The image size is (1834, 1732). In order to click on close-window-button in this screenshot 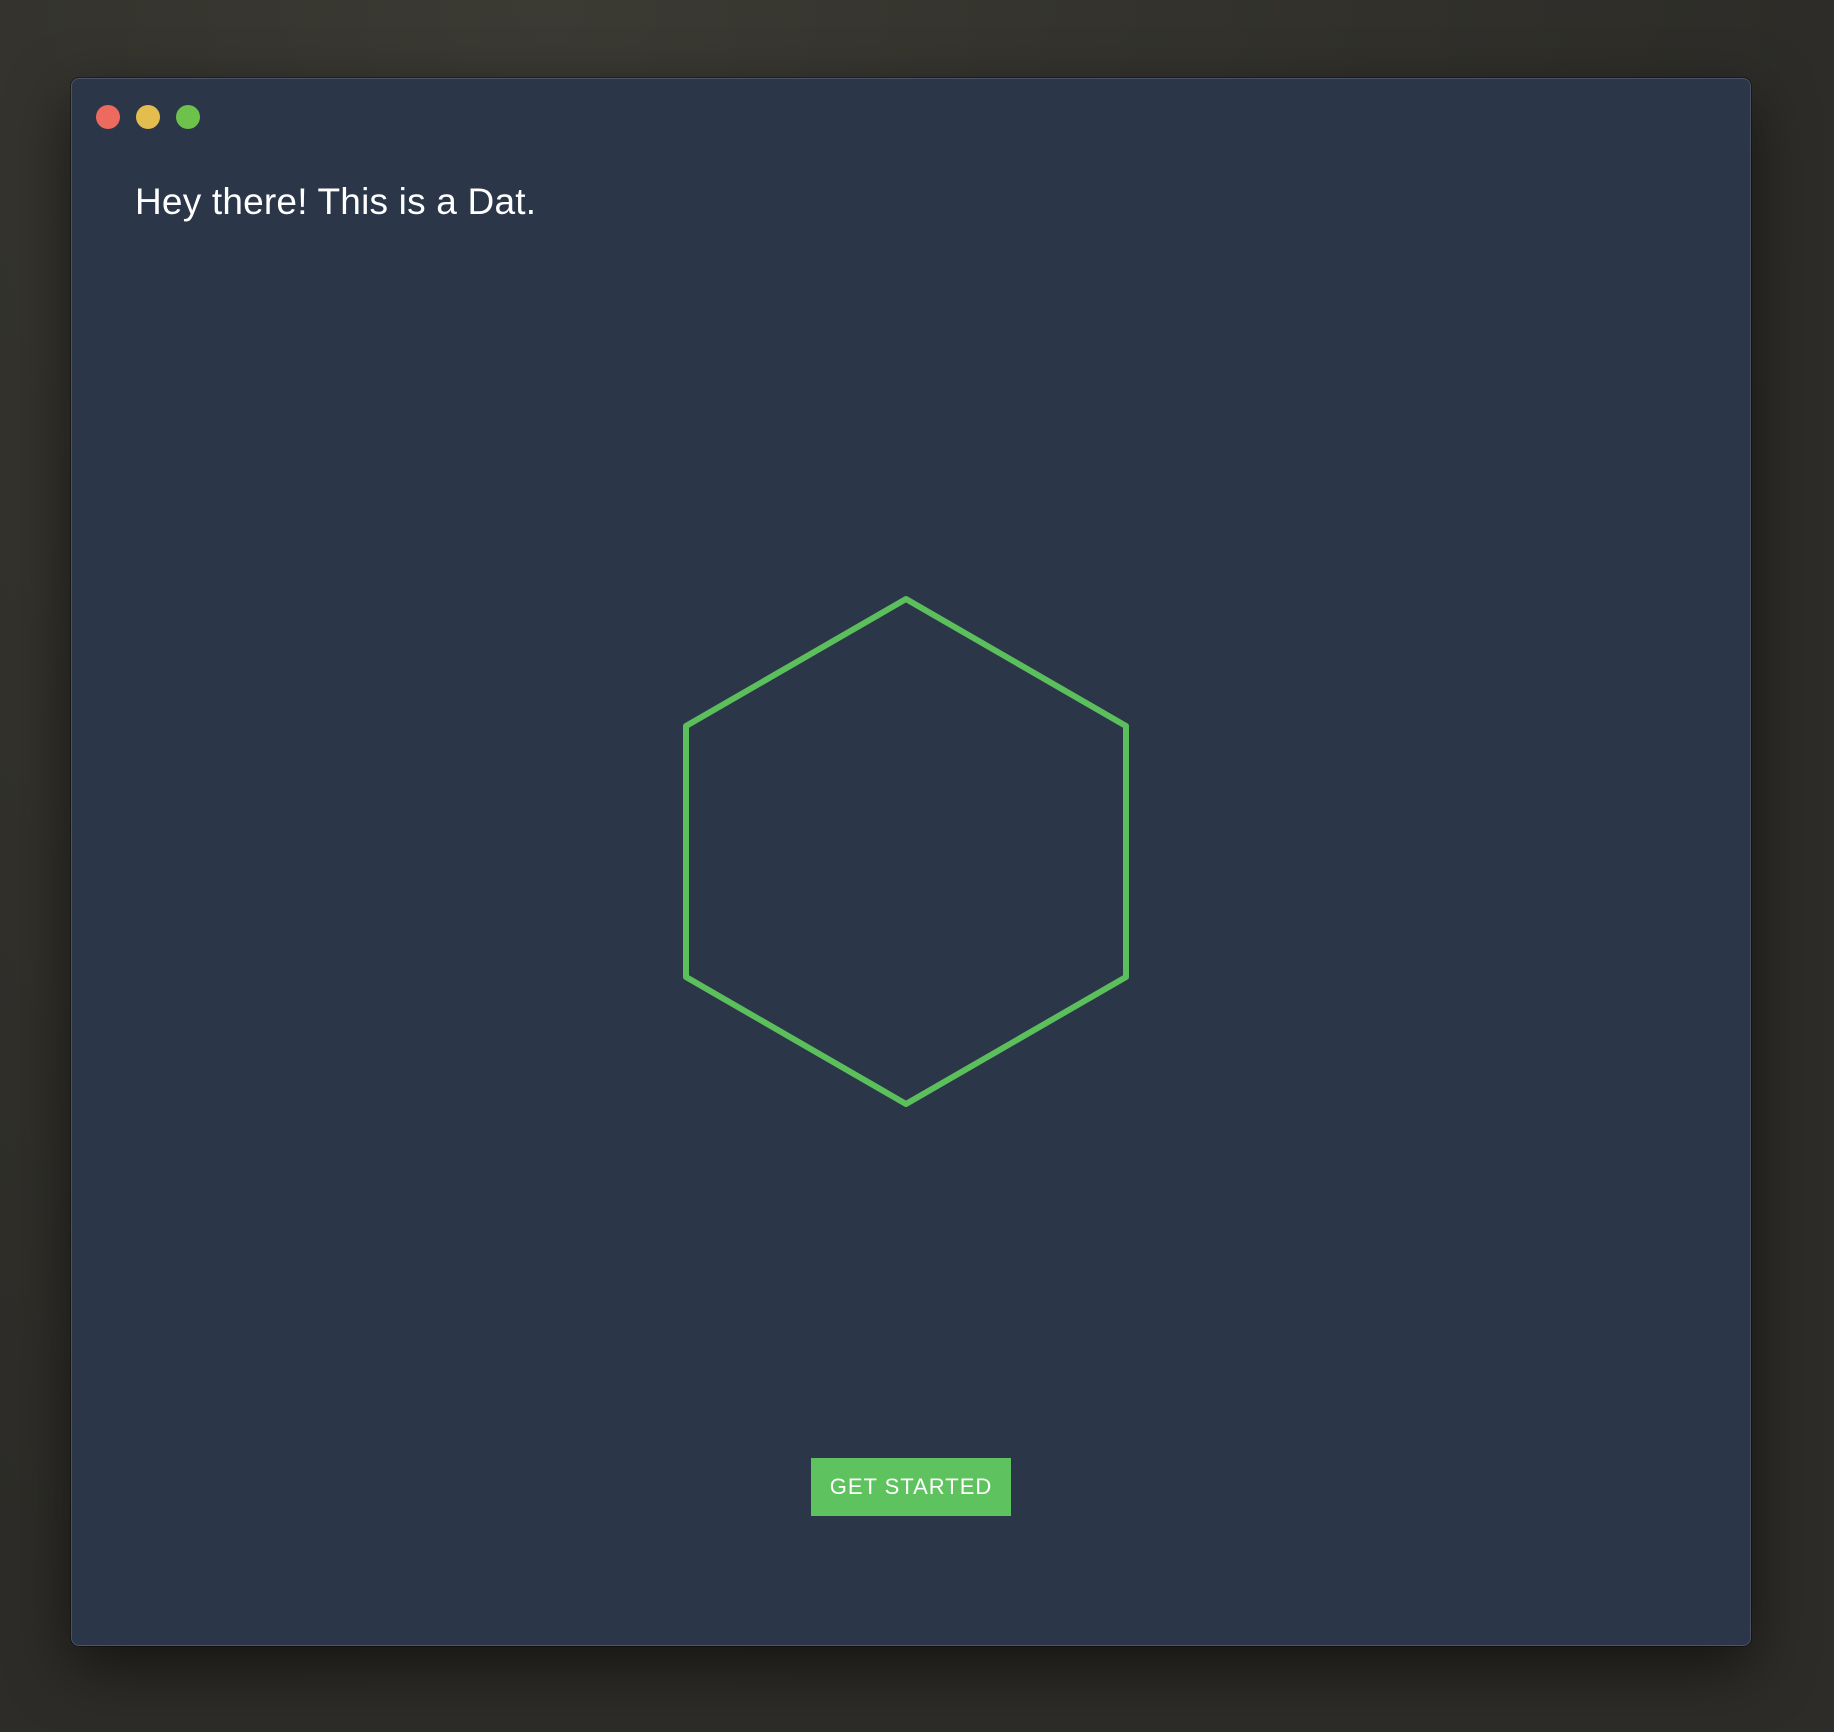, I will do `click(108, 117)`.